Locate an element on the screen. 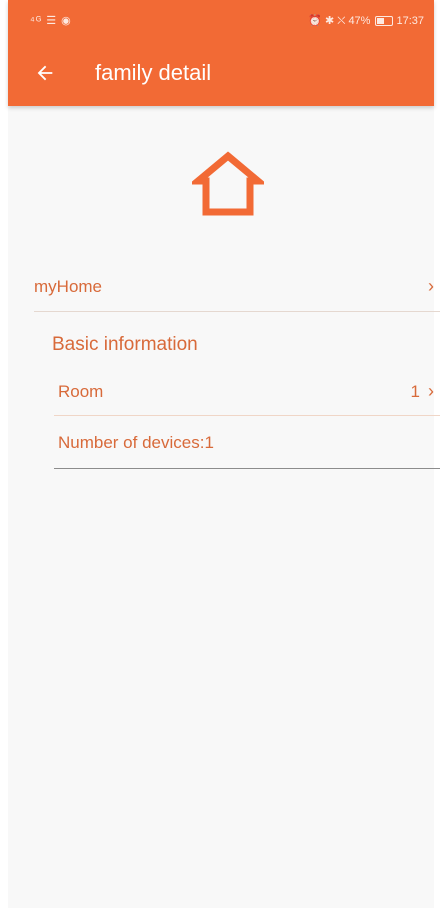 The width and height of the screenshot is (440, 908). devices-count-text: Number of devices:1 is located at coordinates (136, 442).